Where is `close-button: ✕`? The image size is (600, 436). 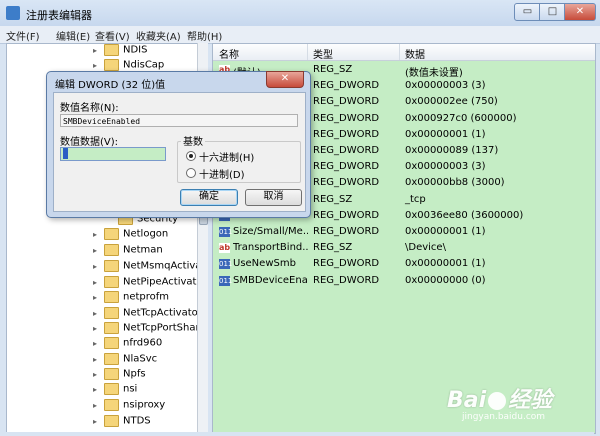
close-button: ✕ is located at coordinates (580, 12).